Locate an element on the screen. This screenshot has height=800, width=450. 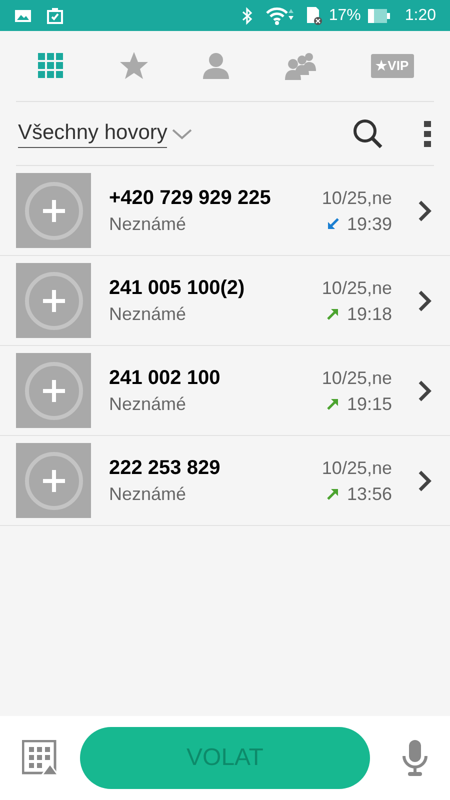
vip-tab: ★VIP is located at coordinates (392, 66).